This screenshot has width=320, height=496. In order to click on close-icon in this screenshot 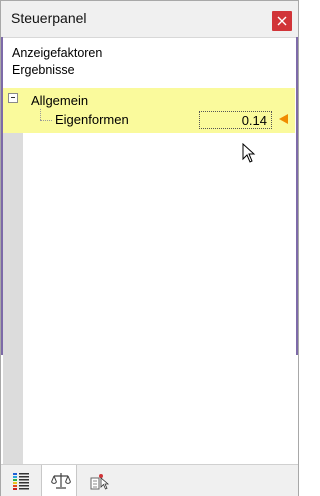, I will do `click(282, 21)`.